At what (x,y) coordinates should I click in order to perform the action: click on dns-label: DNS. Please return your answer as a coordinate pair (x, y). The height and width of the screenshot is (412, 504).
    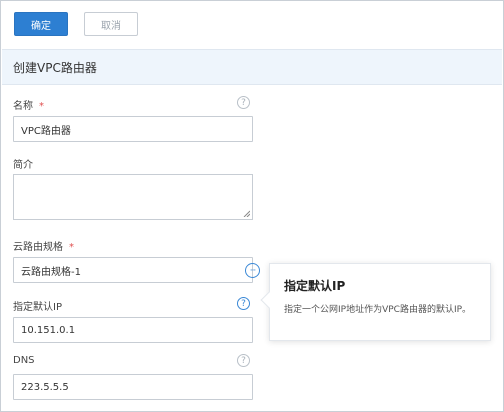
    Looking at the image, I should click on (24, 360).